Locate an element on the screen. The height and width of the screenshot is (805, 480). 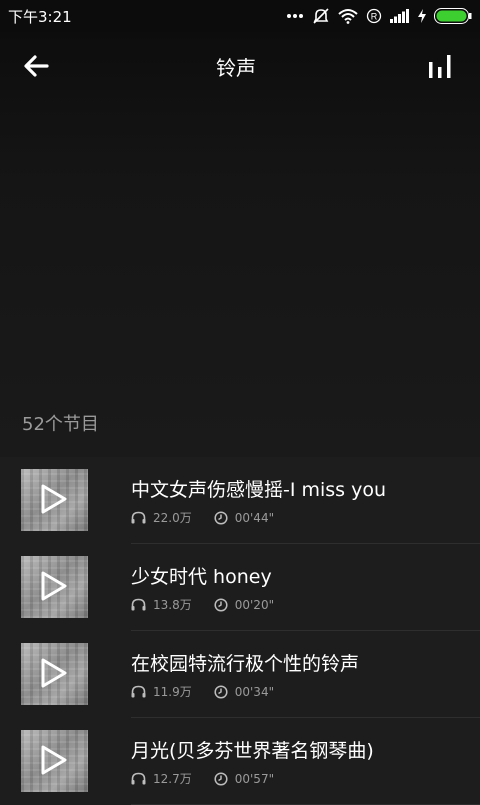
signal-icon is located at coordinates (399, 16).